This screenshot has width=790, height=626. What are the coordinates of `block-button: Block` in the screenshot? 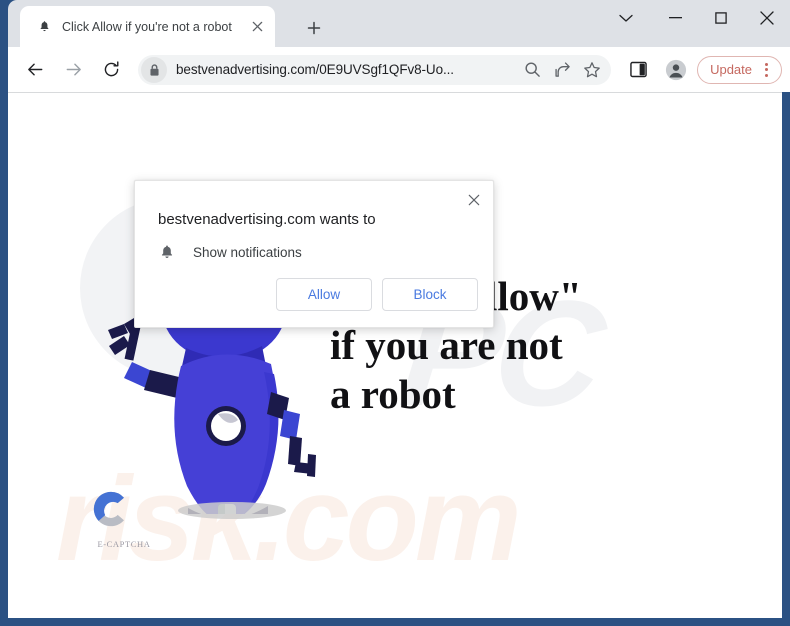 It's located at (430, 294).